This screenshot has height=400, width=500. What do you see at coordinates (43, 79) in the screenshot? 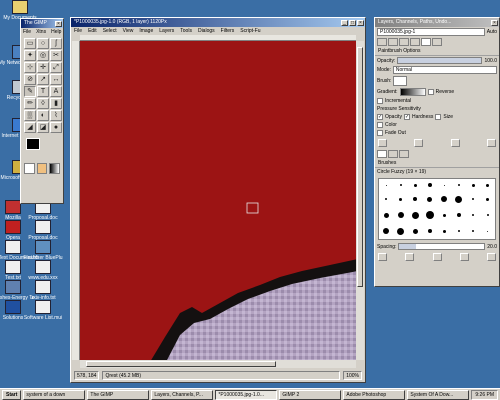
I see `tool-button: ↗` at bounding box center [43, 79].